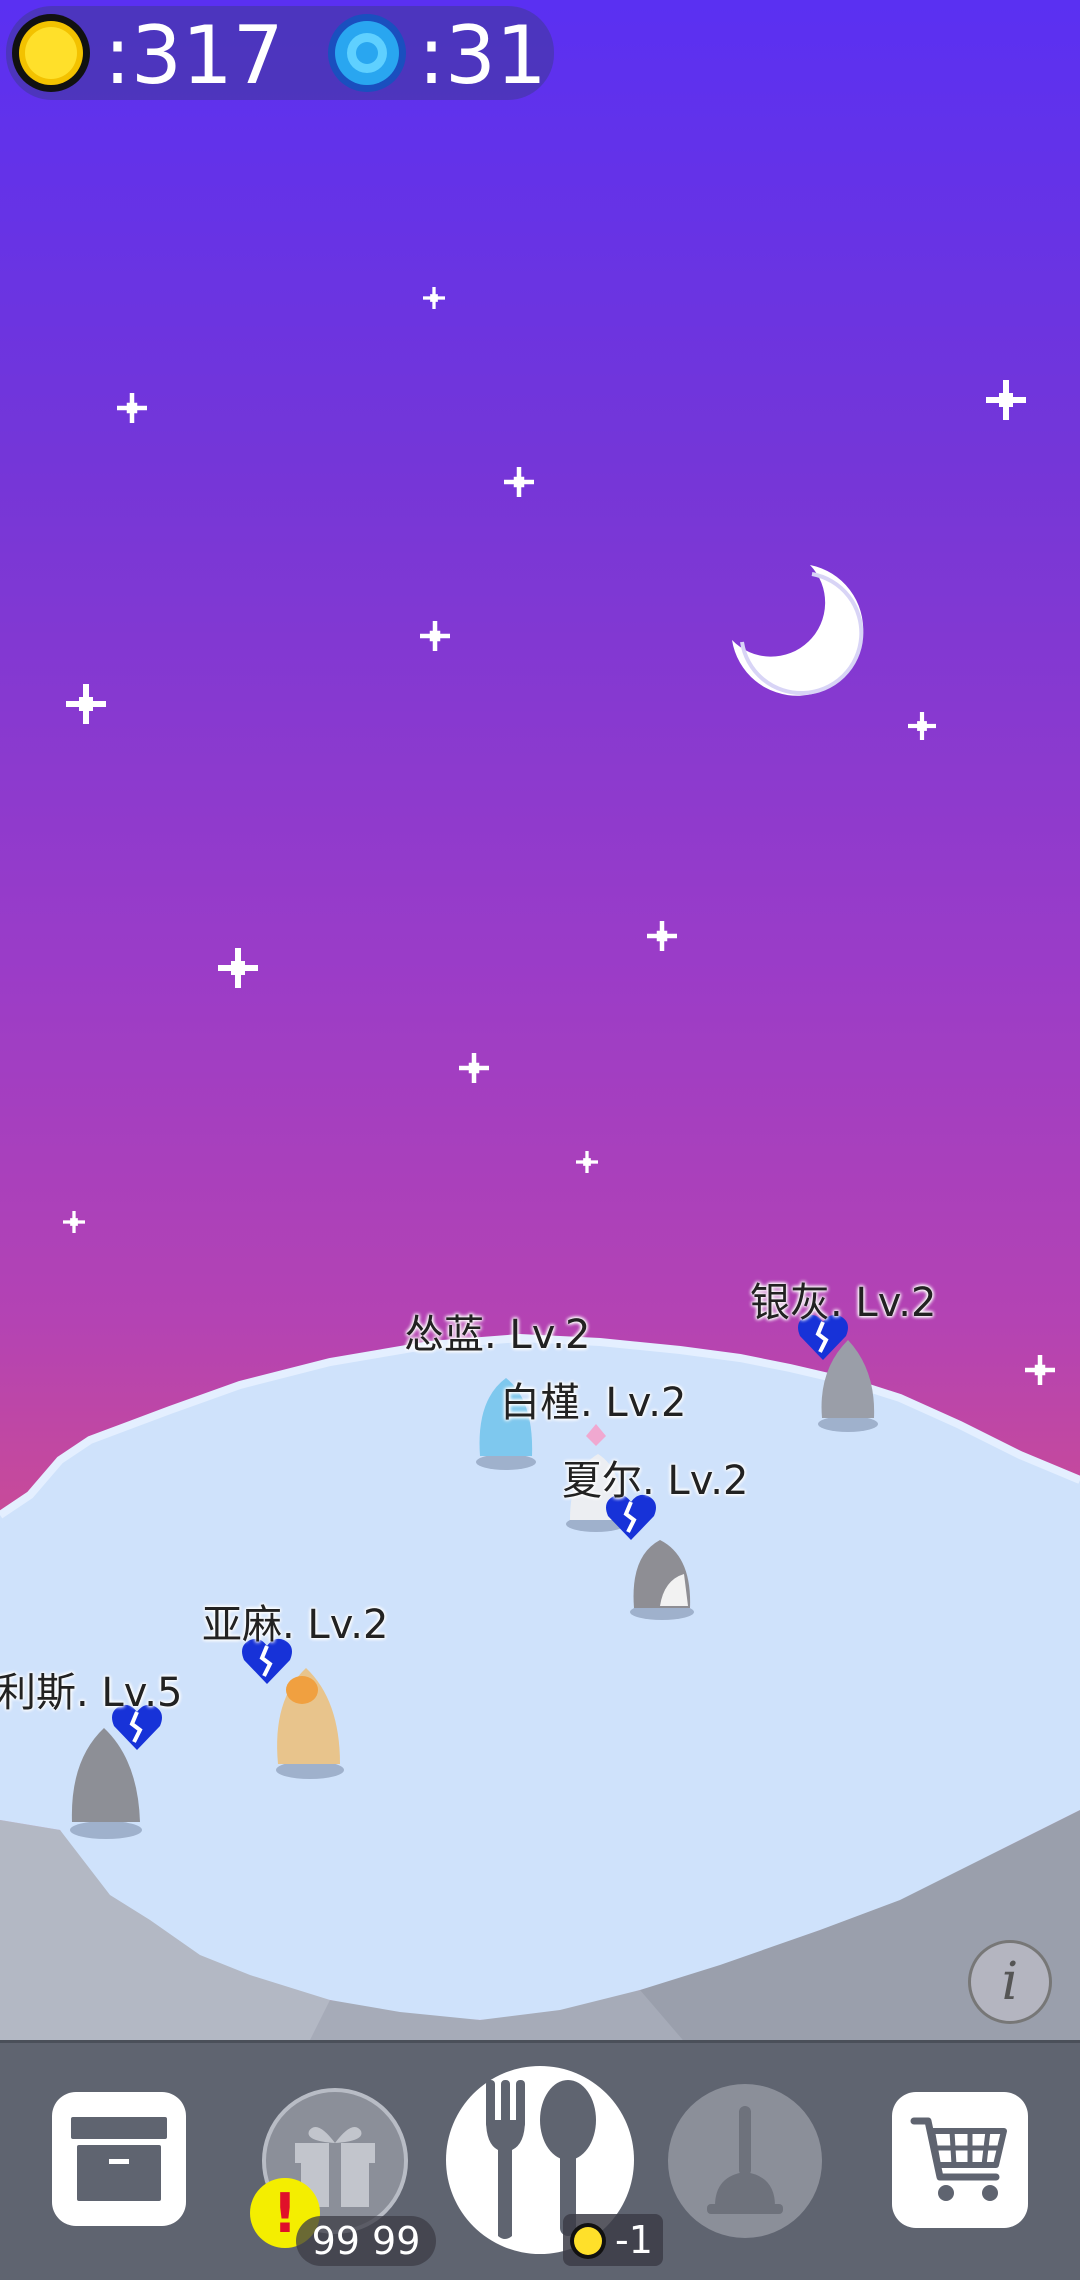 The image size is (1080, 2280). I want to click on plunger-icon, so click(745, 2160).